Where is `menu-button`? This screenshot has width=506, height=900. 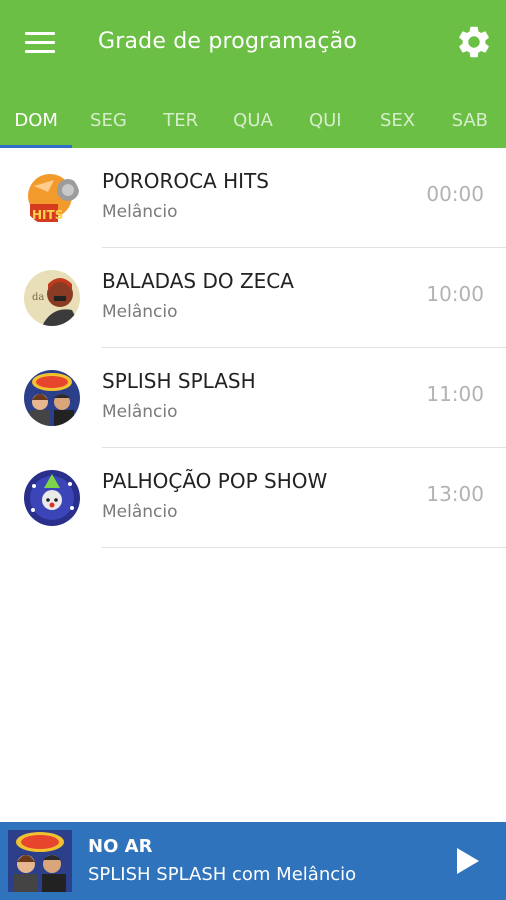 menu-button is located at coordinates (40, 42).